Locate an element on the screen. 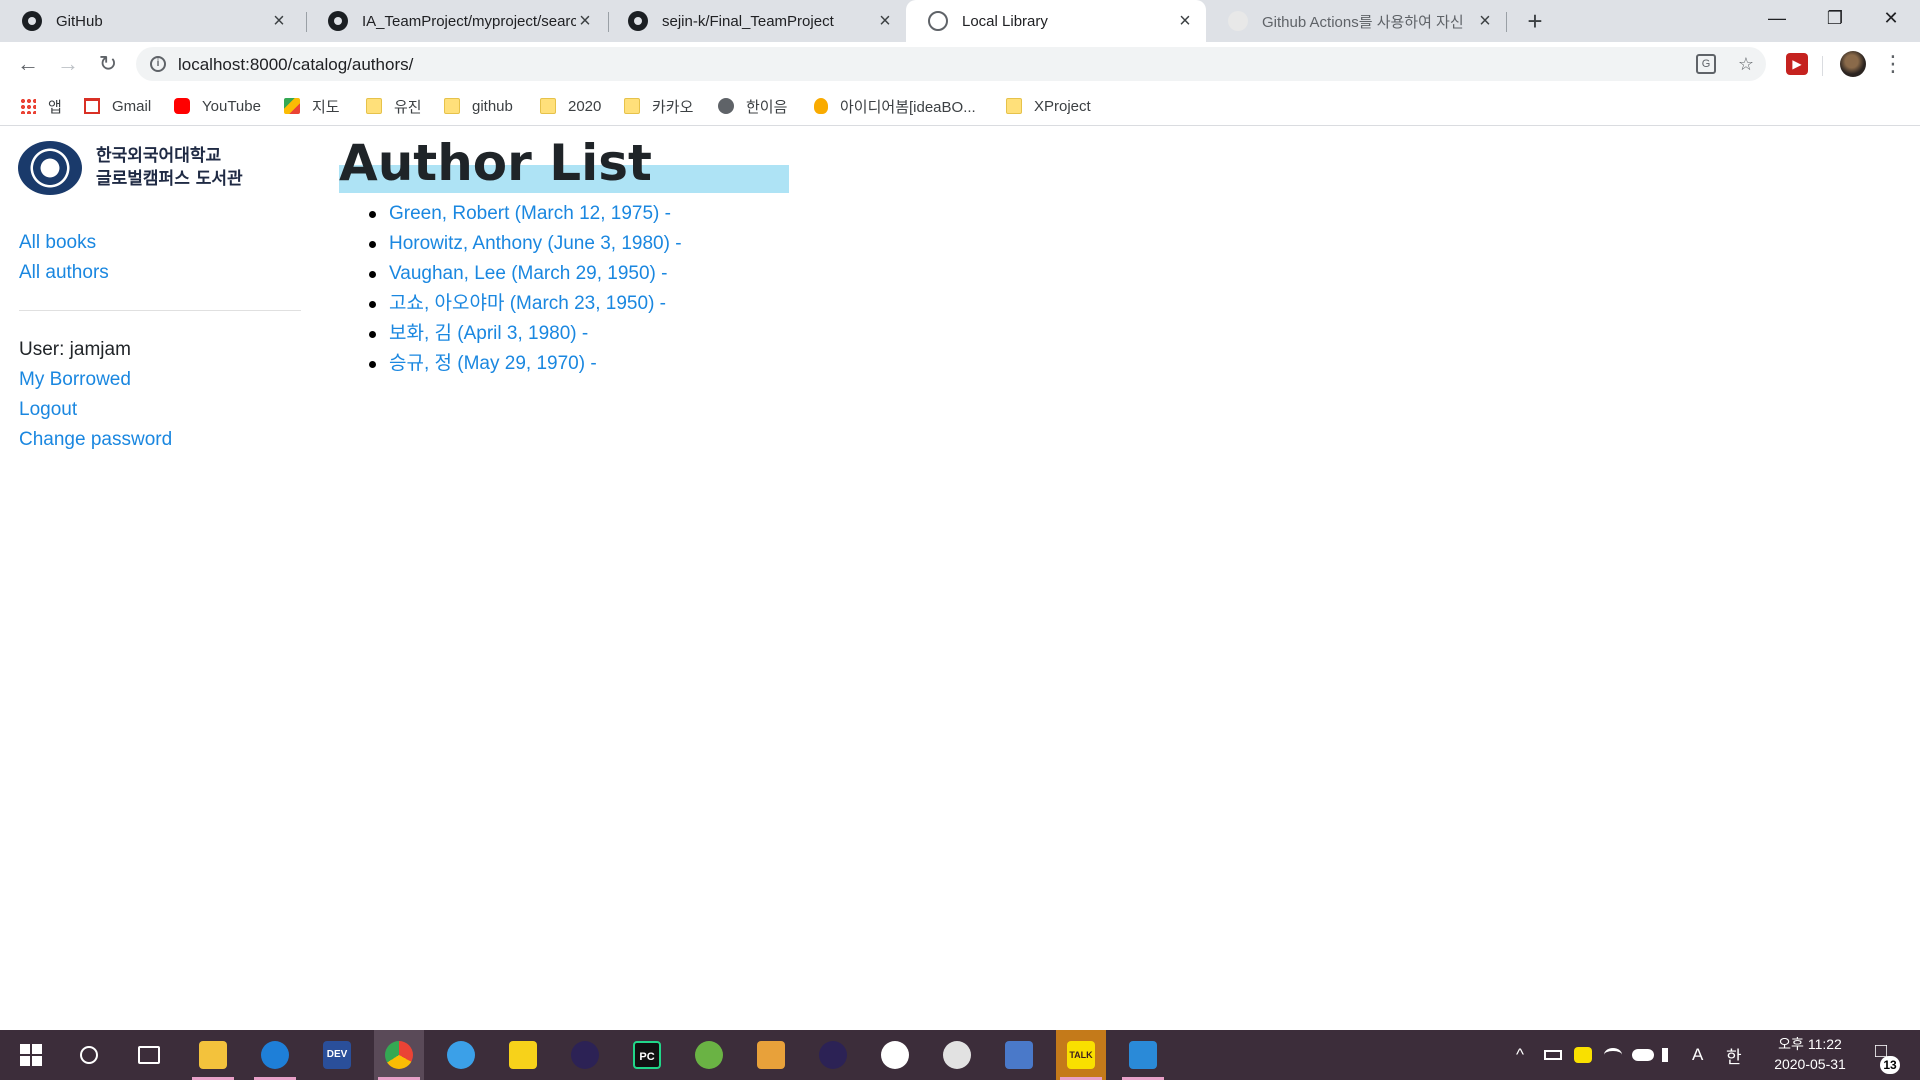  new-tab-button: + is located at coordinates (1535, 21).